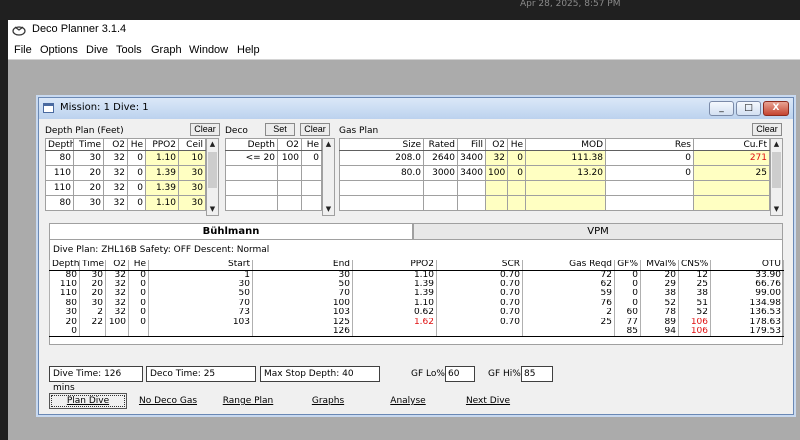 The height and width of the screenshot is (440, 800). I want to click on plan-dive-button: Plan Dive, so click(88, 401).